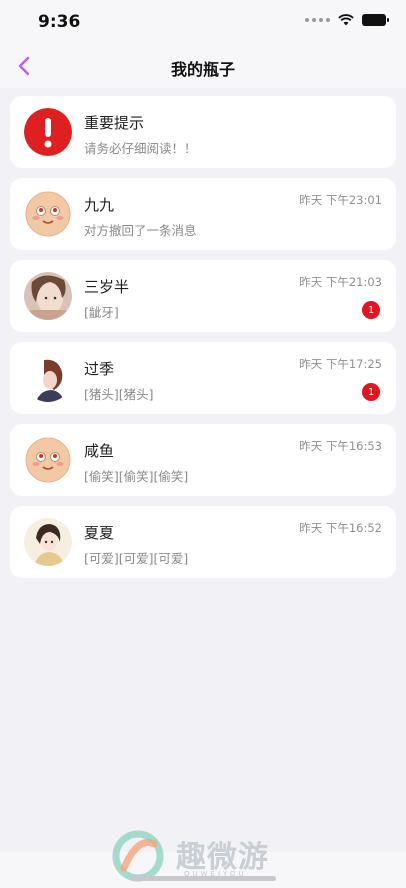 The image size is (406, 888). What do you see at coordinates (99, 205) in the screenshot?
I see `item-name: 九九` at bounding box center [99, 205].